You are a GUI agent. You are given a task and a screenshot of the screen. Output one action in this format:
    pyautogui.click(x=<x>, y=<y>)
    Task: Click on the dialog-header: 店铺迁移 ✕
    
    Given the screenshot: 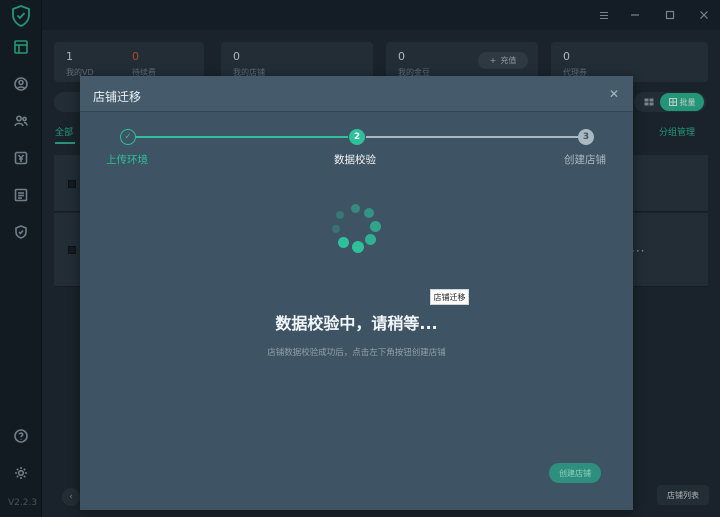 What is the action you would take?
    pyautogui.click(x=356, y=94)
    